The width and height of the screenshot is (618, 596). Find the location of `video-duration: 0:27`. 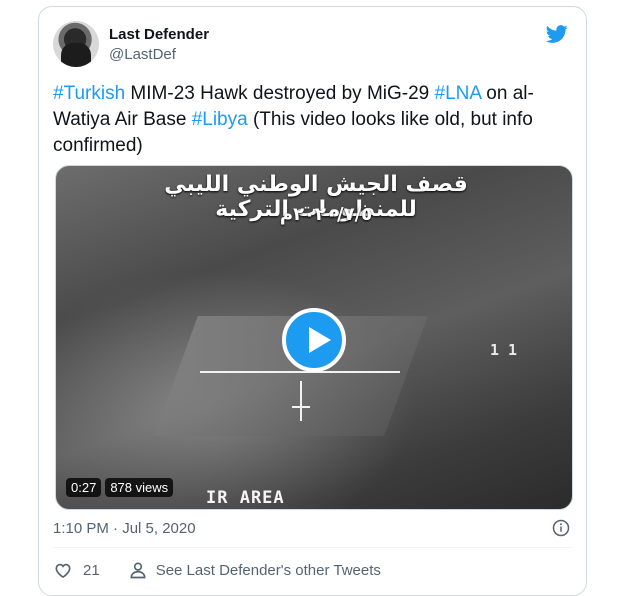

video-duration: 0:27 is located at coordinates (84, 487).